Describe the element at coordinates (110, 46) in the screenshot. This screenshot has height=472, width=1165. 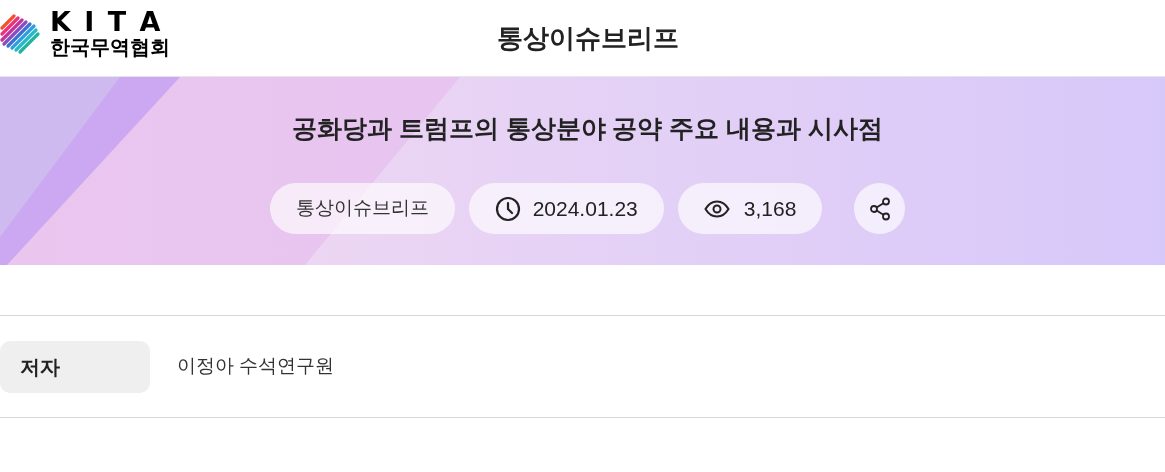
I see `logo-subtitle: 한국무역협회` at that location.